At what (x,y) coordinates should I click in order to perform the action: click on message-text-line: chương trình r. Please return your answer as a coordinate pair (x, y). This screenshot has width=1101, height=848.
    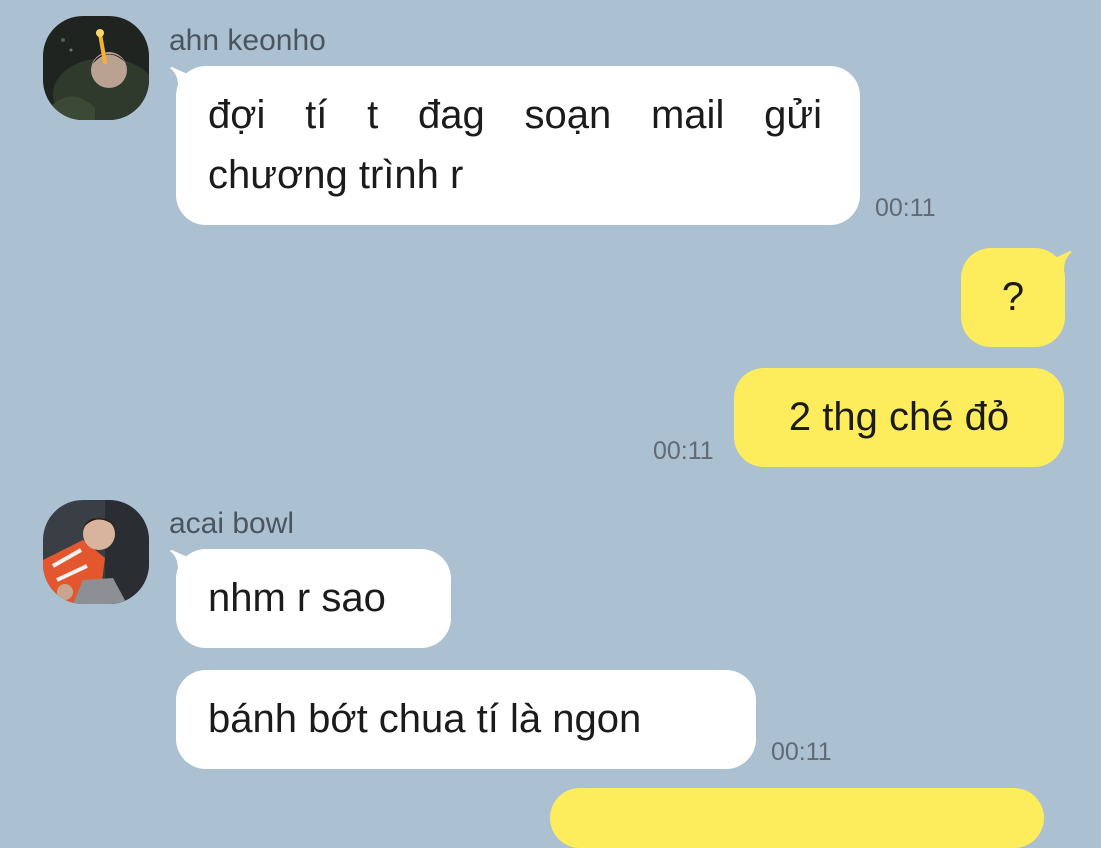
    Looking at the image, I should click on (336, 175).